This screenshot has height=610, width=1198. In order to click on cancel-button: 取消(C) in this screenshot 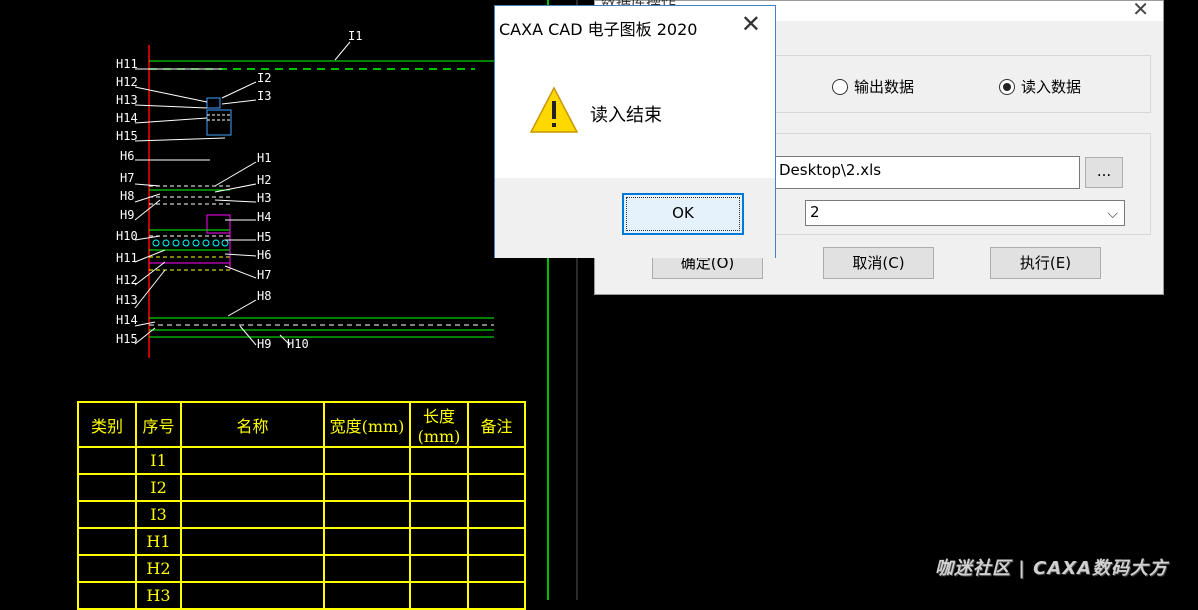, I will do `click(878, 263)`.